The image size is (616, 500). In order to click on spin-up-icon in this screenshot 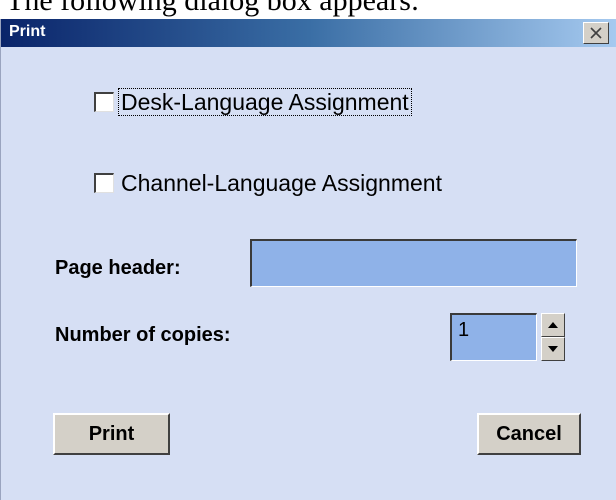, I will do `click(553, 325)`.